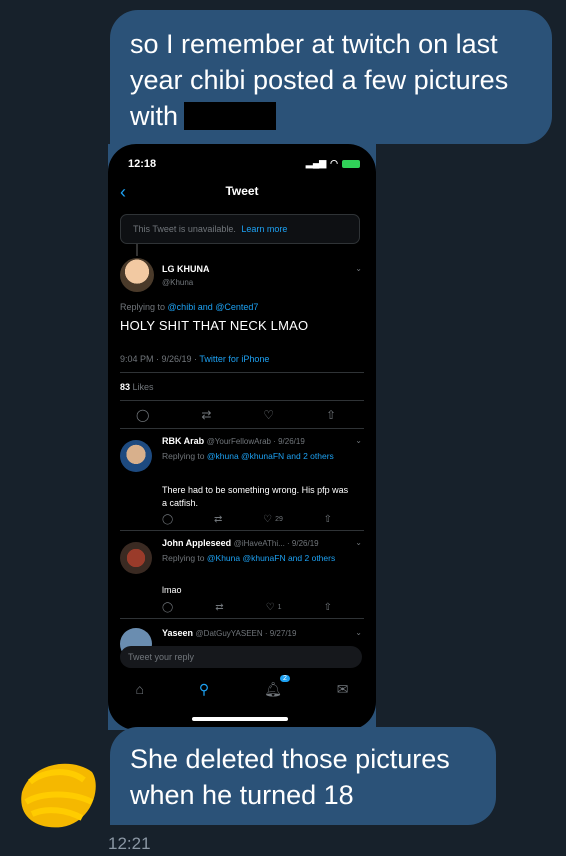  Describe the element at coordinates (125, 387) in the screenshot. I see `likes-count: 83` at that location.